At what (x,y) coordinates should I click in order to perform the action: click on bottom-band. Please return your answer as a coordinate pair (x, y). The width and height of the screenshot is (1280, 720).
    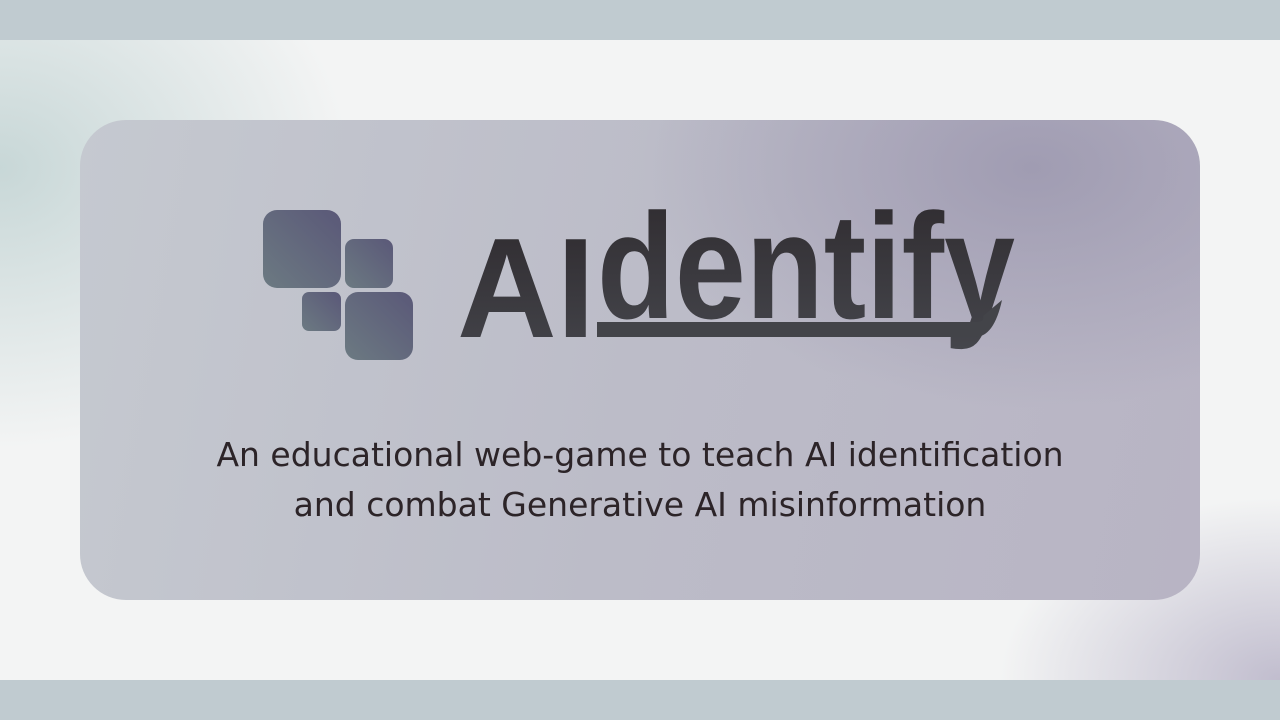
    Looking at the image, I should click on (640, 700).